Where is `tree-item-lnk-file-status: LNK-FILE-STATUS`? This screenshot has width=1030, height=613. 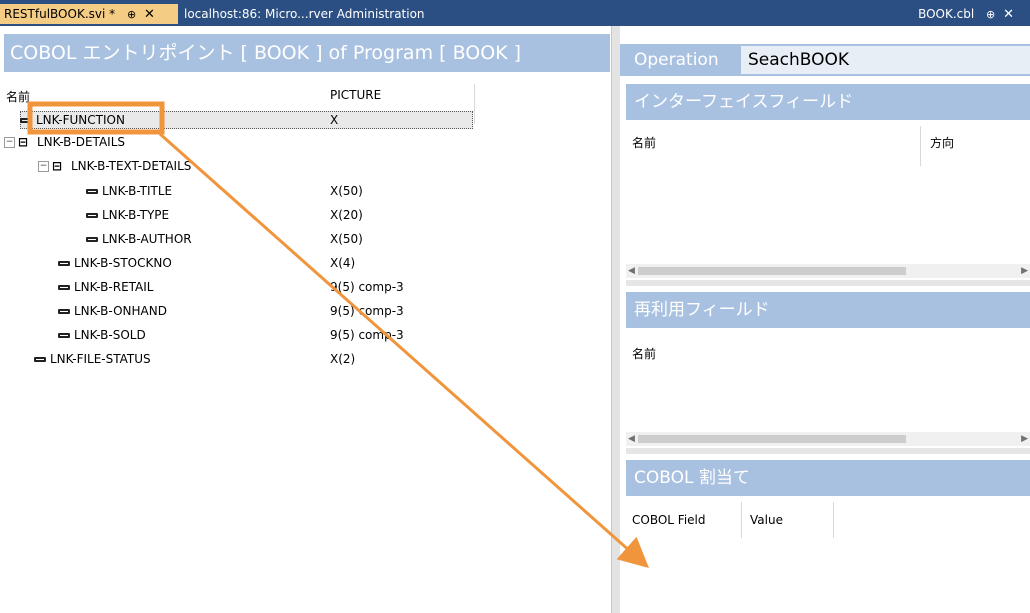
tree-item-lnk-file-status: LNK-FILE-STATUS is located at coordinates (92, 359).